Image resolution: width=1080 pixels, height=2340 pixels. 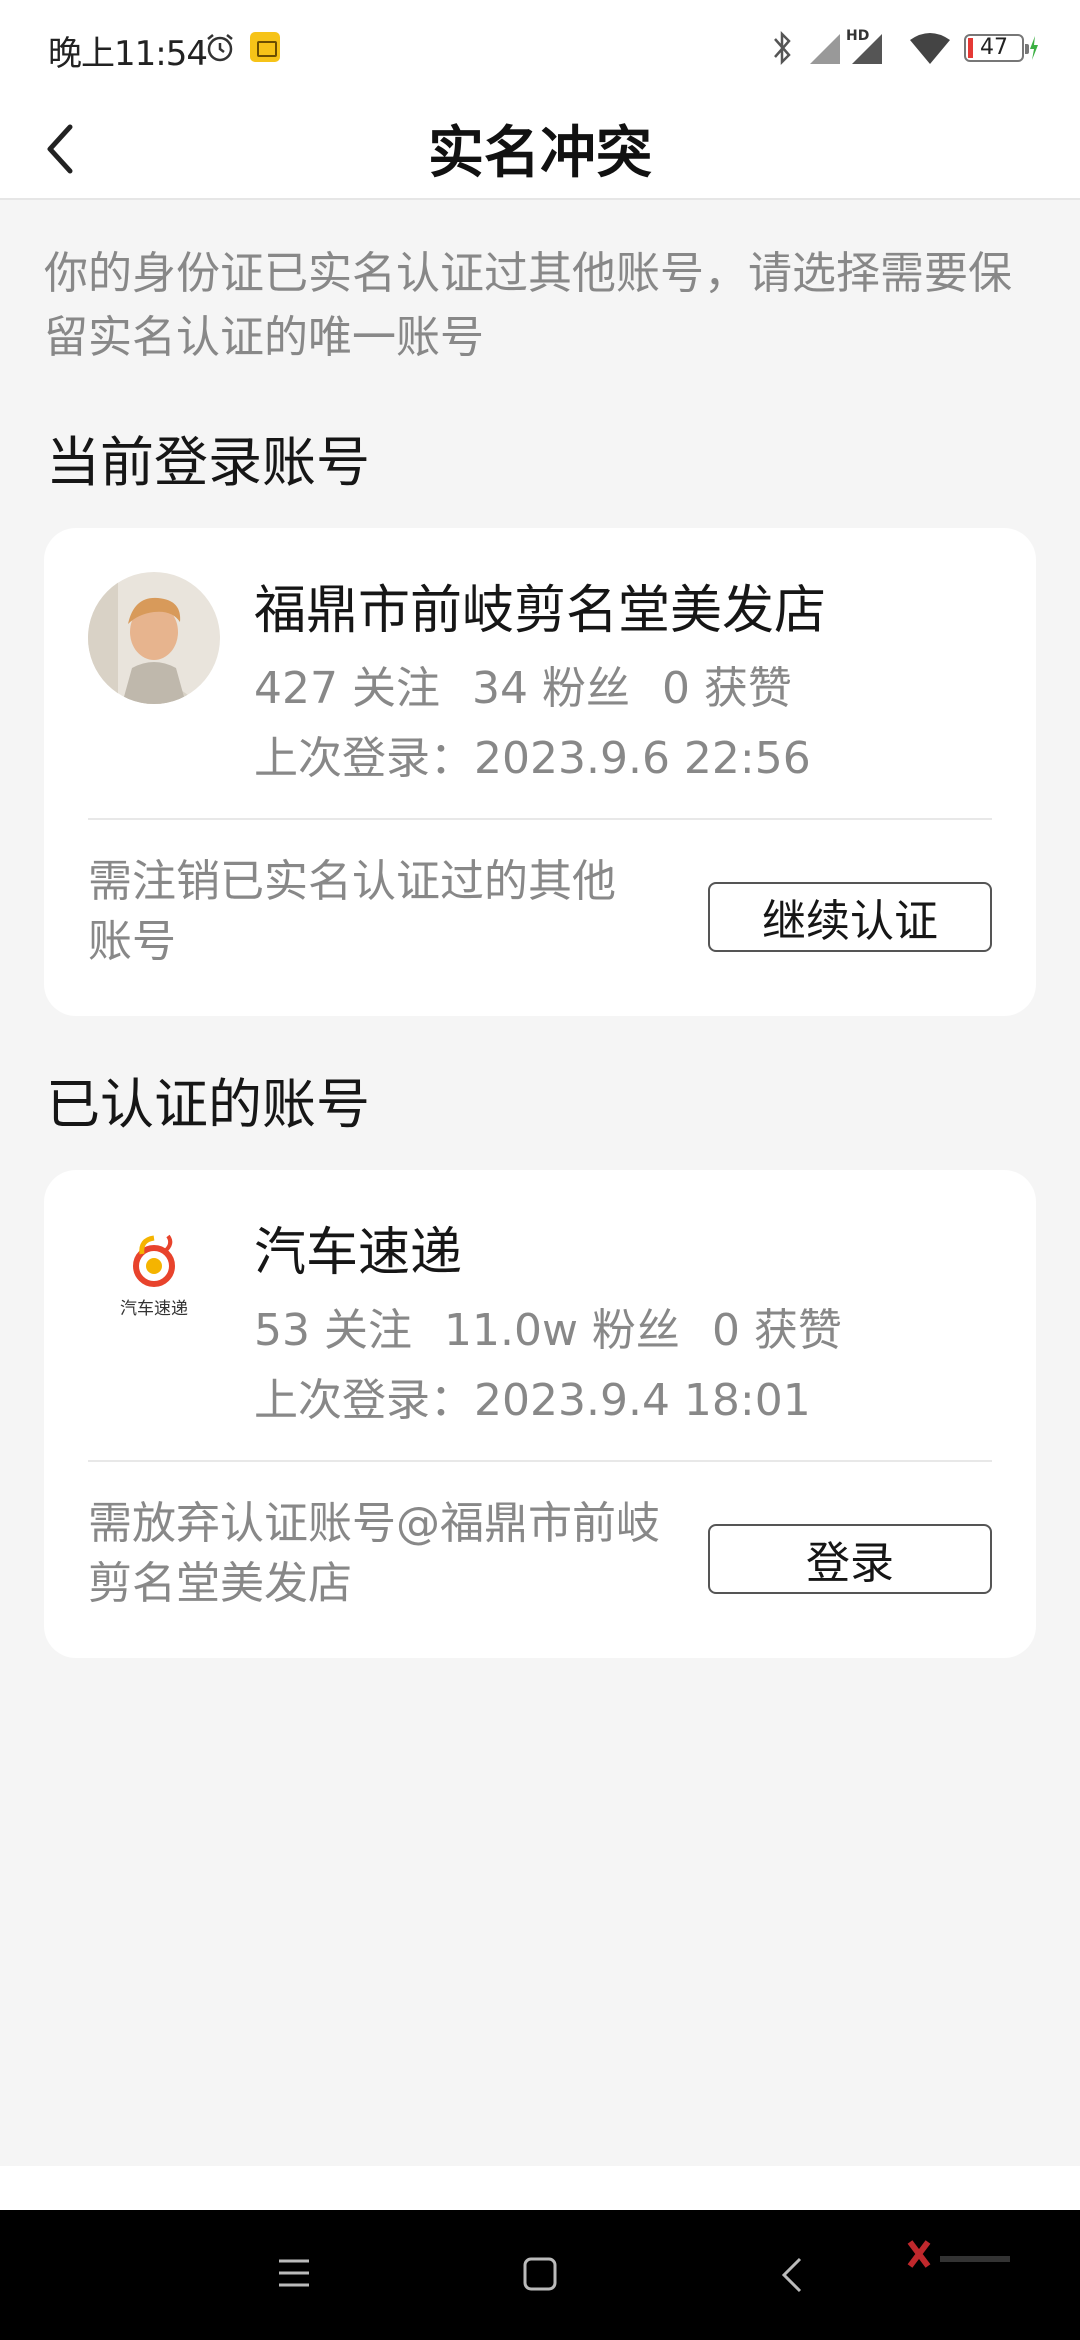 What do you see at coordinates (154, 638) in the screenshot?
I see `avatar` at bounding box center [154, 638].